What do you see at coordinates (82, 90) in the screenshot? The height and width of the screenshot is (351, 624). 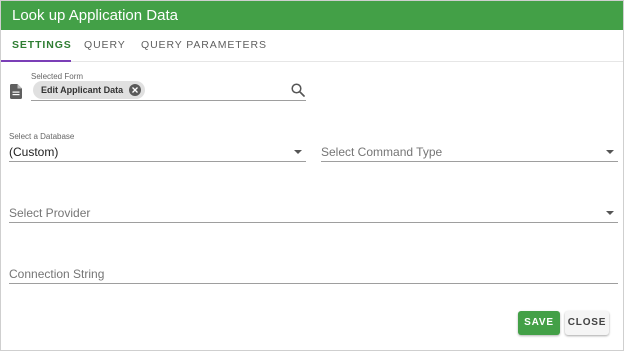 I see `chip-label: Edit Applicant Data` at bounding box center [82, 90].